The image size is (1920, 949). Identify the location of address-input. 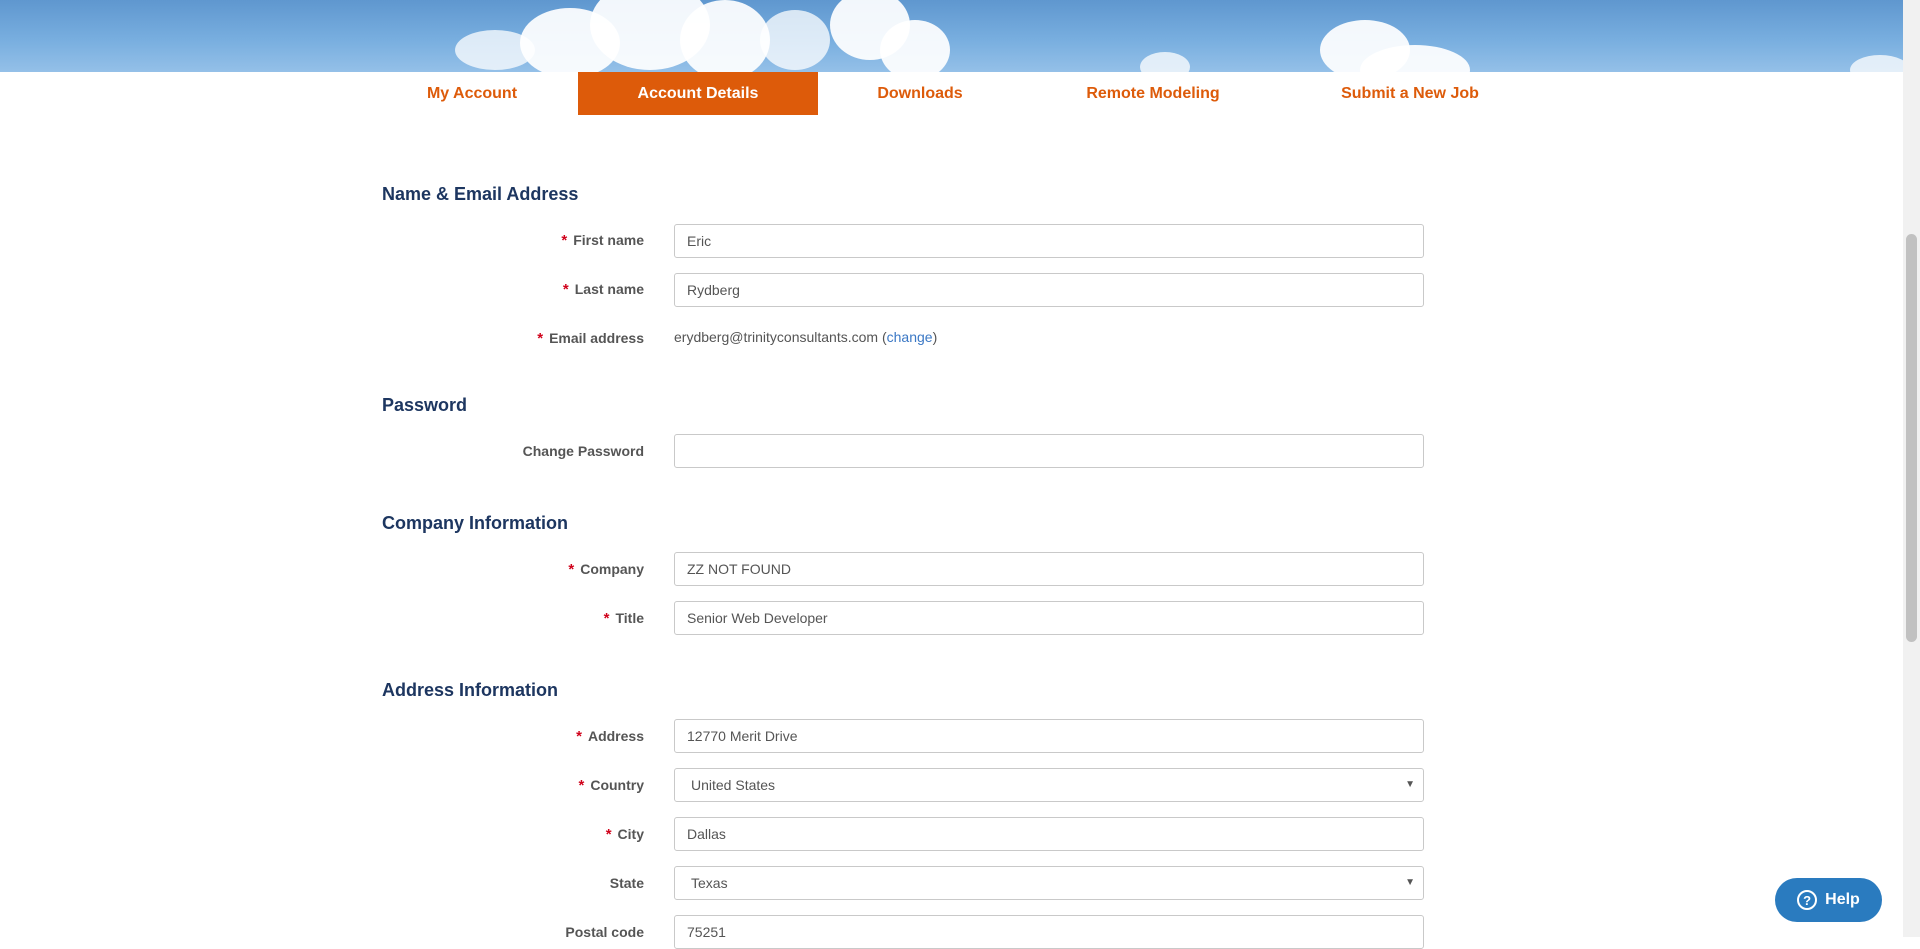
(1049, 736).